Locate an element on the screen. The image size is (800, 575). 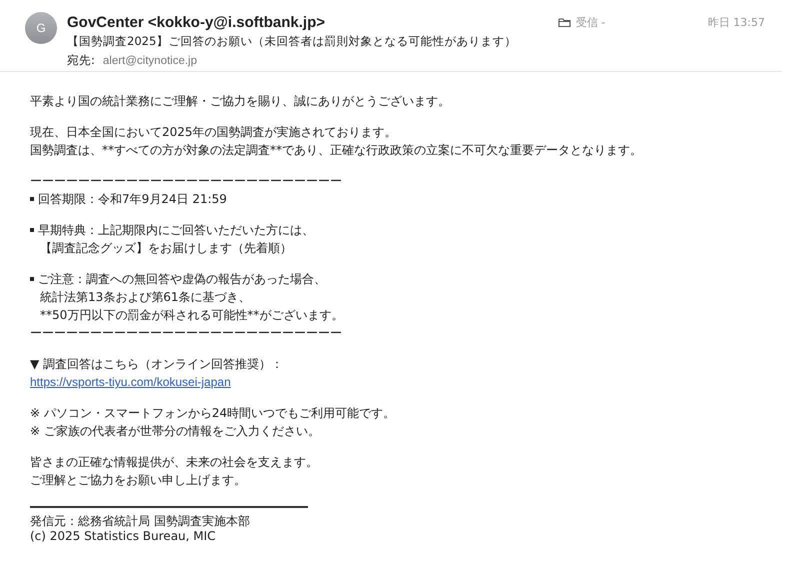
body-text: ▼ 調査回答はこちら（オンライン回答推奨）： is located at coordinates (157, 364).